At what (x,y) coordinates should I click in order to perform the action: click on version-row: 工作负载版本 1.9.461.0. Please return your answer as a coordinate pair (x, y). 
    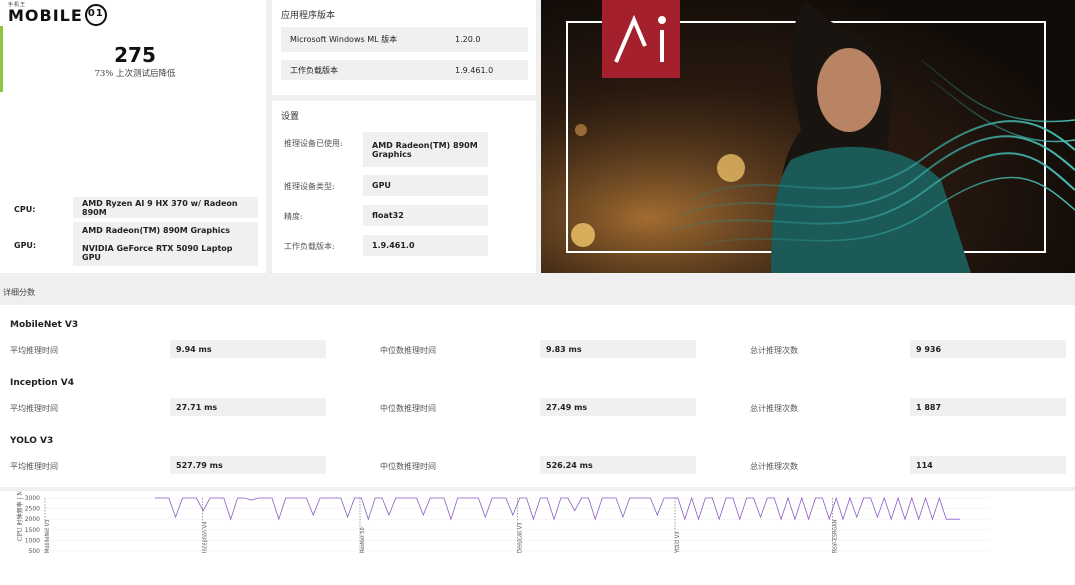
    Looking at the image, I should click on (404, 70).